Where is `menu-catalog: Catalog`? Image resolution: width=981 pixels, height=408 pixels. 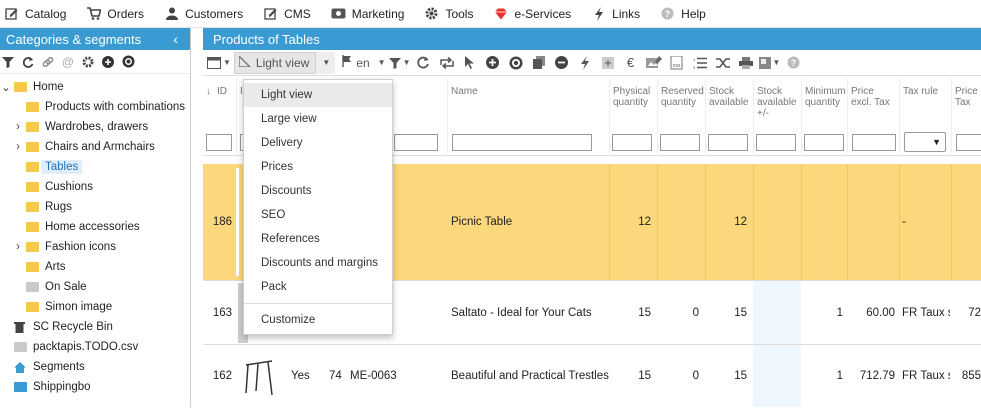 menu-catalog: Catalog is located at coordinates (35, 13).